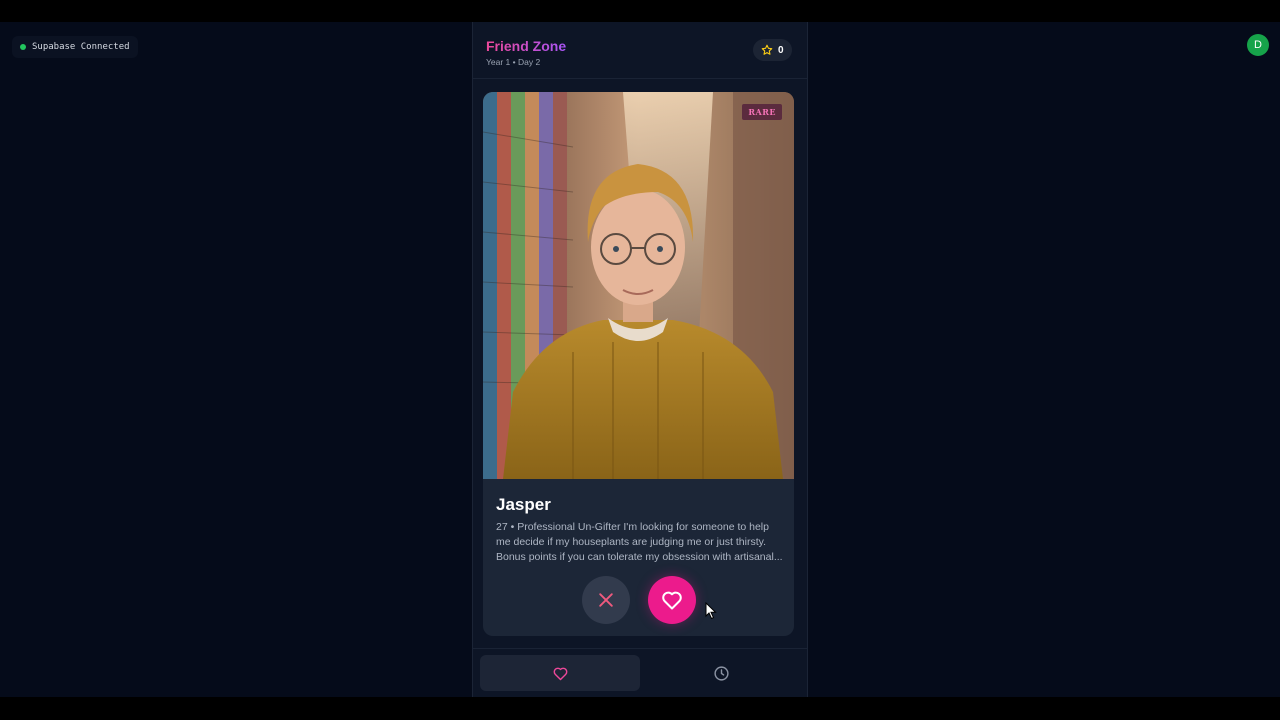 This screenshot has height=720, width=1280. I want to click on mouse-pointer-icon, so click(711, 611).